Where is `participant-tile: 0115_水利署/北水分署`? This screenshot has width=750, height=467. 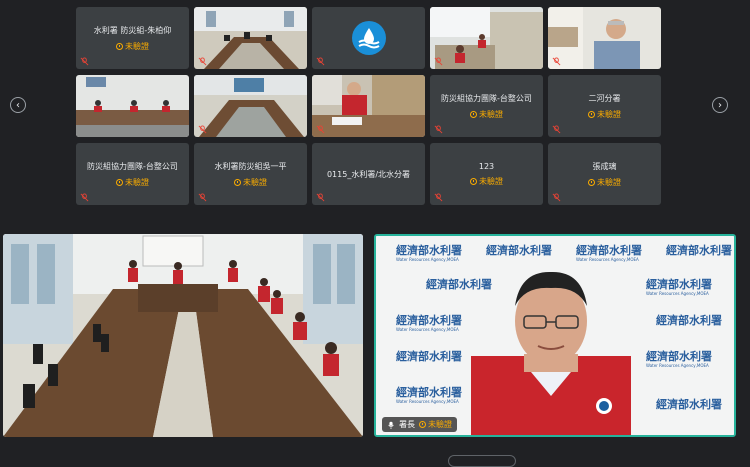 participant-tile: 0115_水利署/北水分署 is located at coordinates (368, 174).